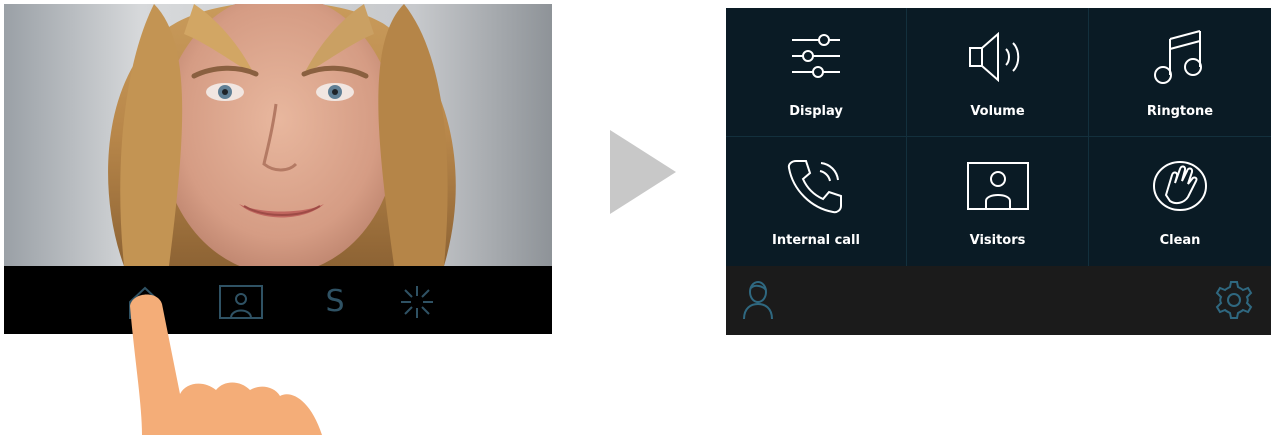 This screenshot has height=435, width=1271. What do you see at coordinates (816, 57) in the screenshot?
I see `sliders-icon` at bounding box center [816, 57].